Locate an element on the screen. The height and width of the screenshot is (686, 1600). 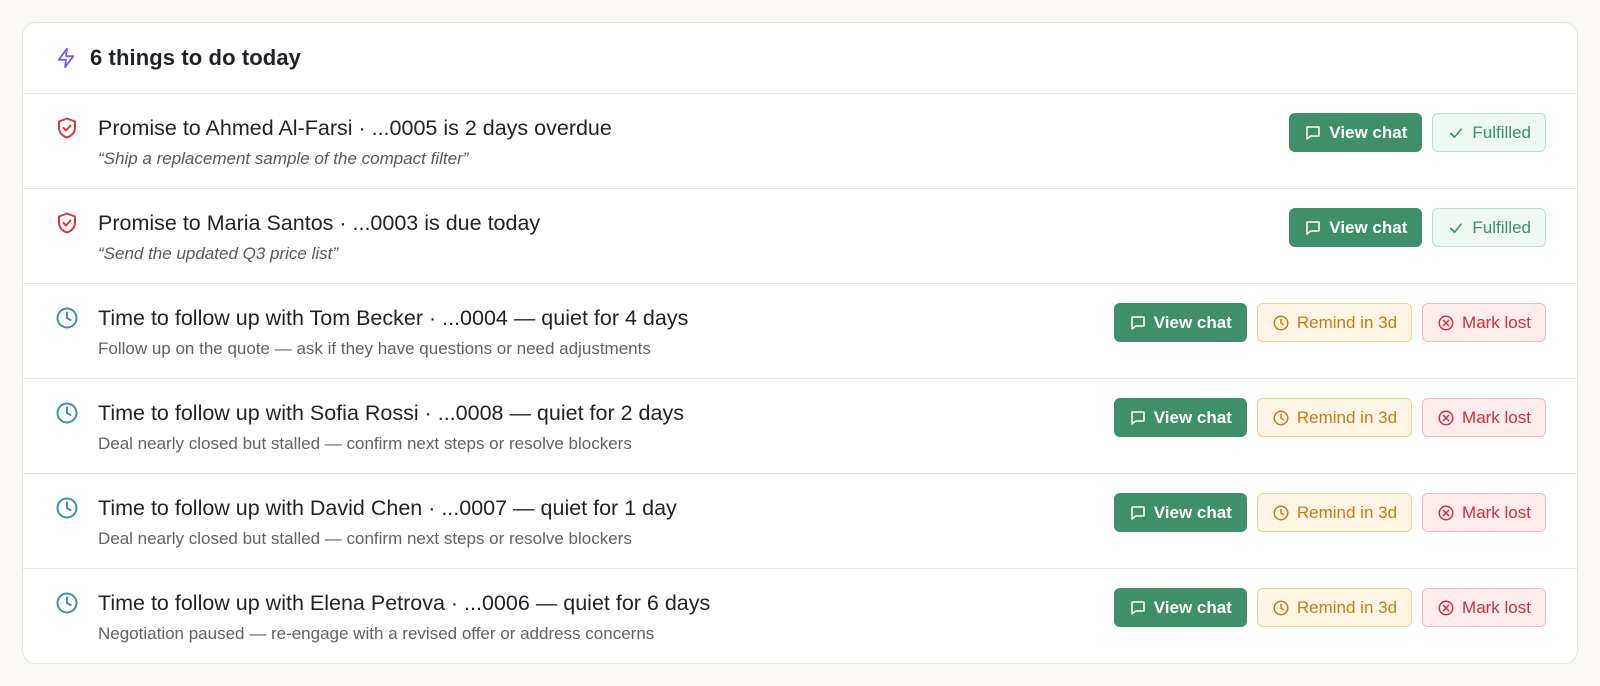
todo-quote: “Send the updated Q3 price list” is located at coordinates (218, 253).